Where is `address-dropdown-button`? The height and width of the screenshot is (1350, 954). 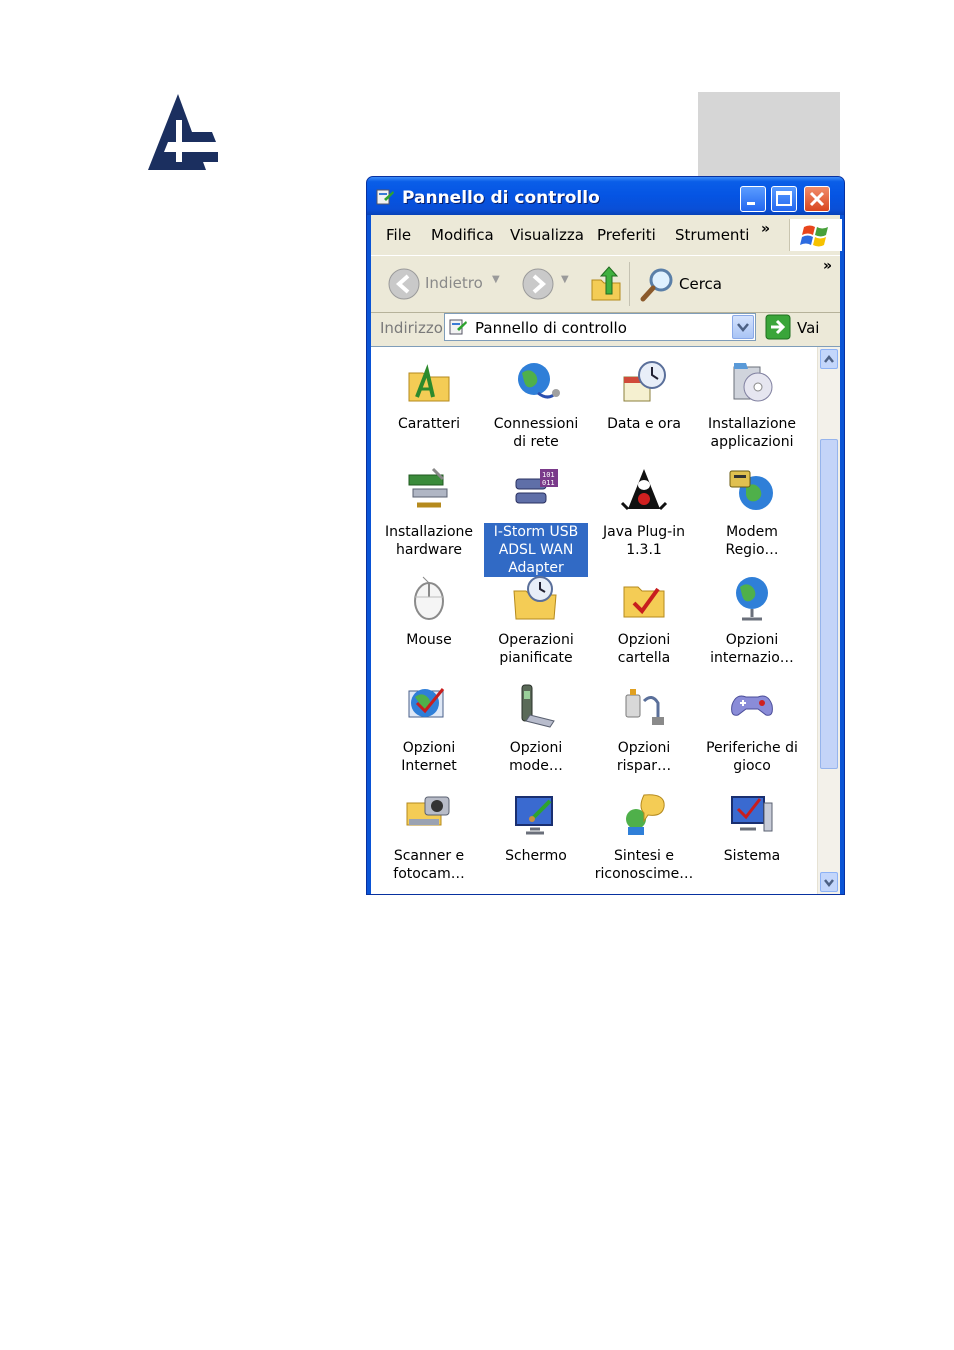 address-dropdown-button is located at coordinates (743, 327).